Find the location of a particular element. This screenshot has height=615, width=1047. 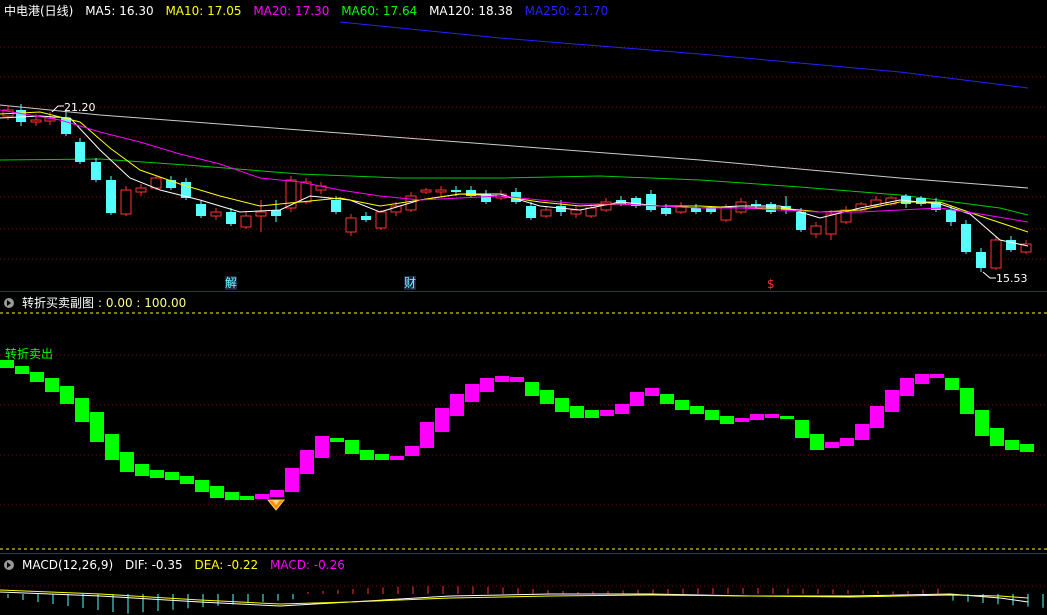

macd-dea: DEA: -0.22 is located at coordinates (226, 565).